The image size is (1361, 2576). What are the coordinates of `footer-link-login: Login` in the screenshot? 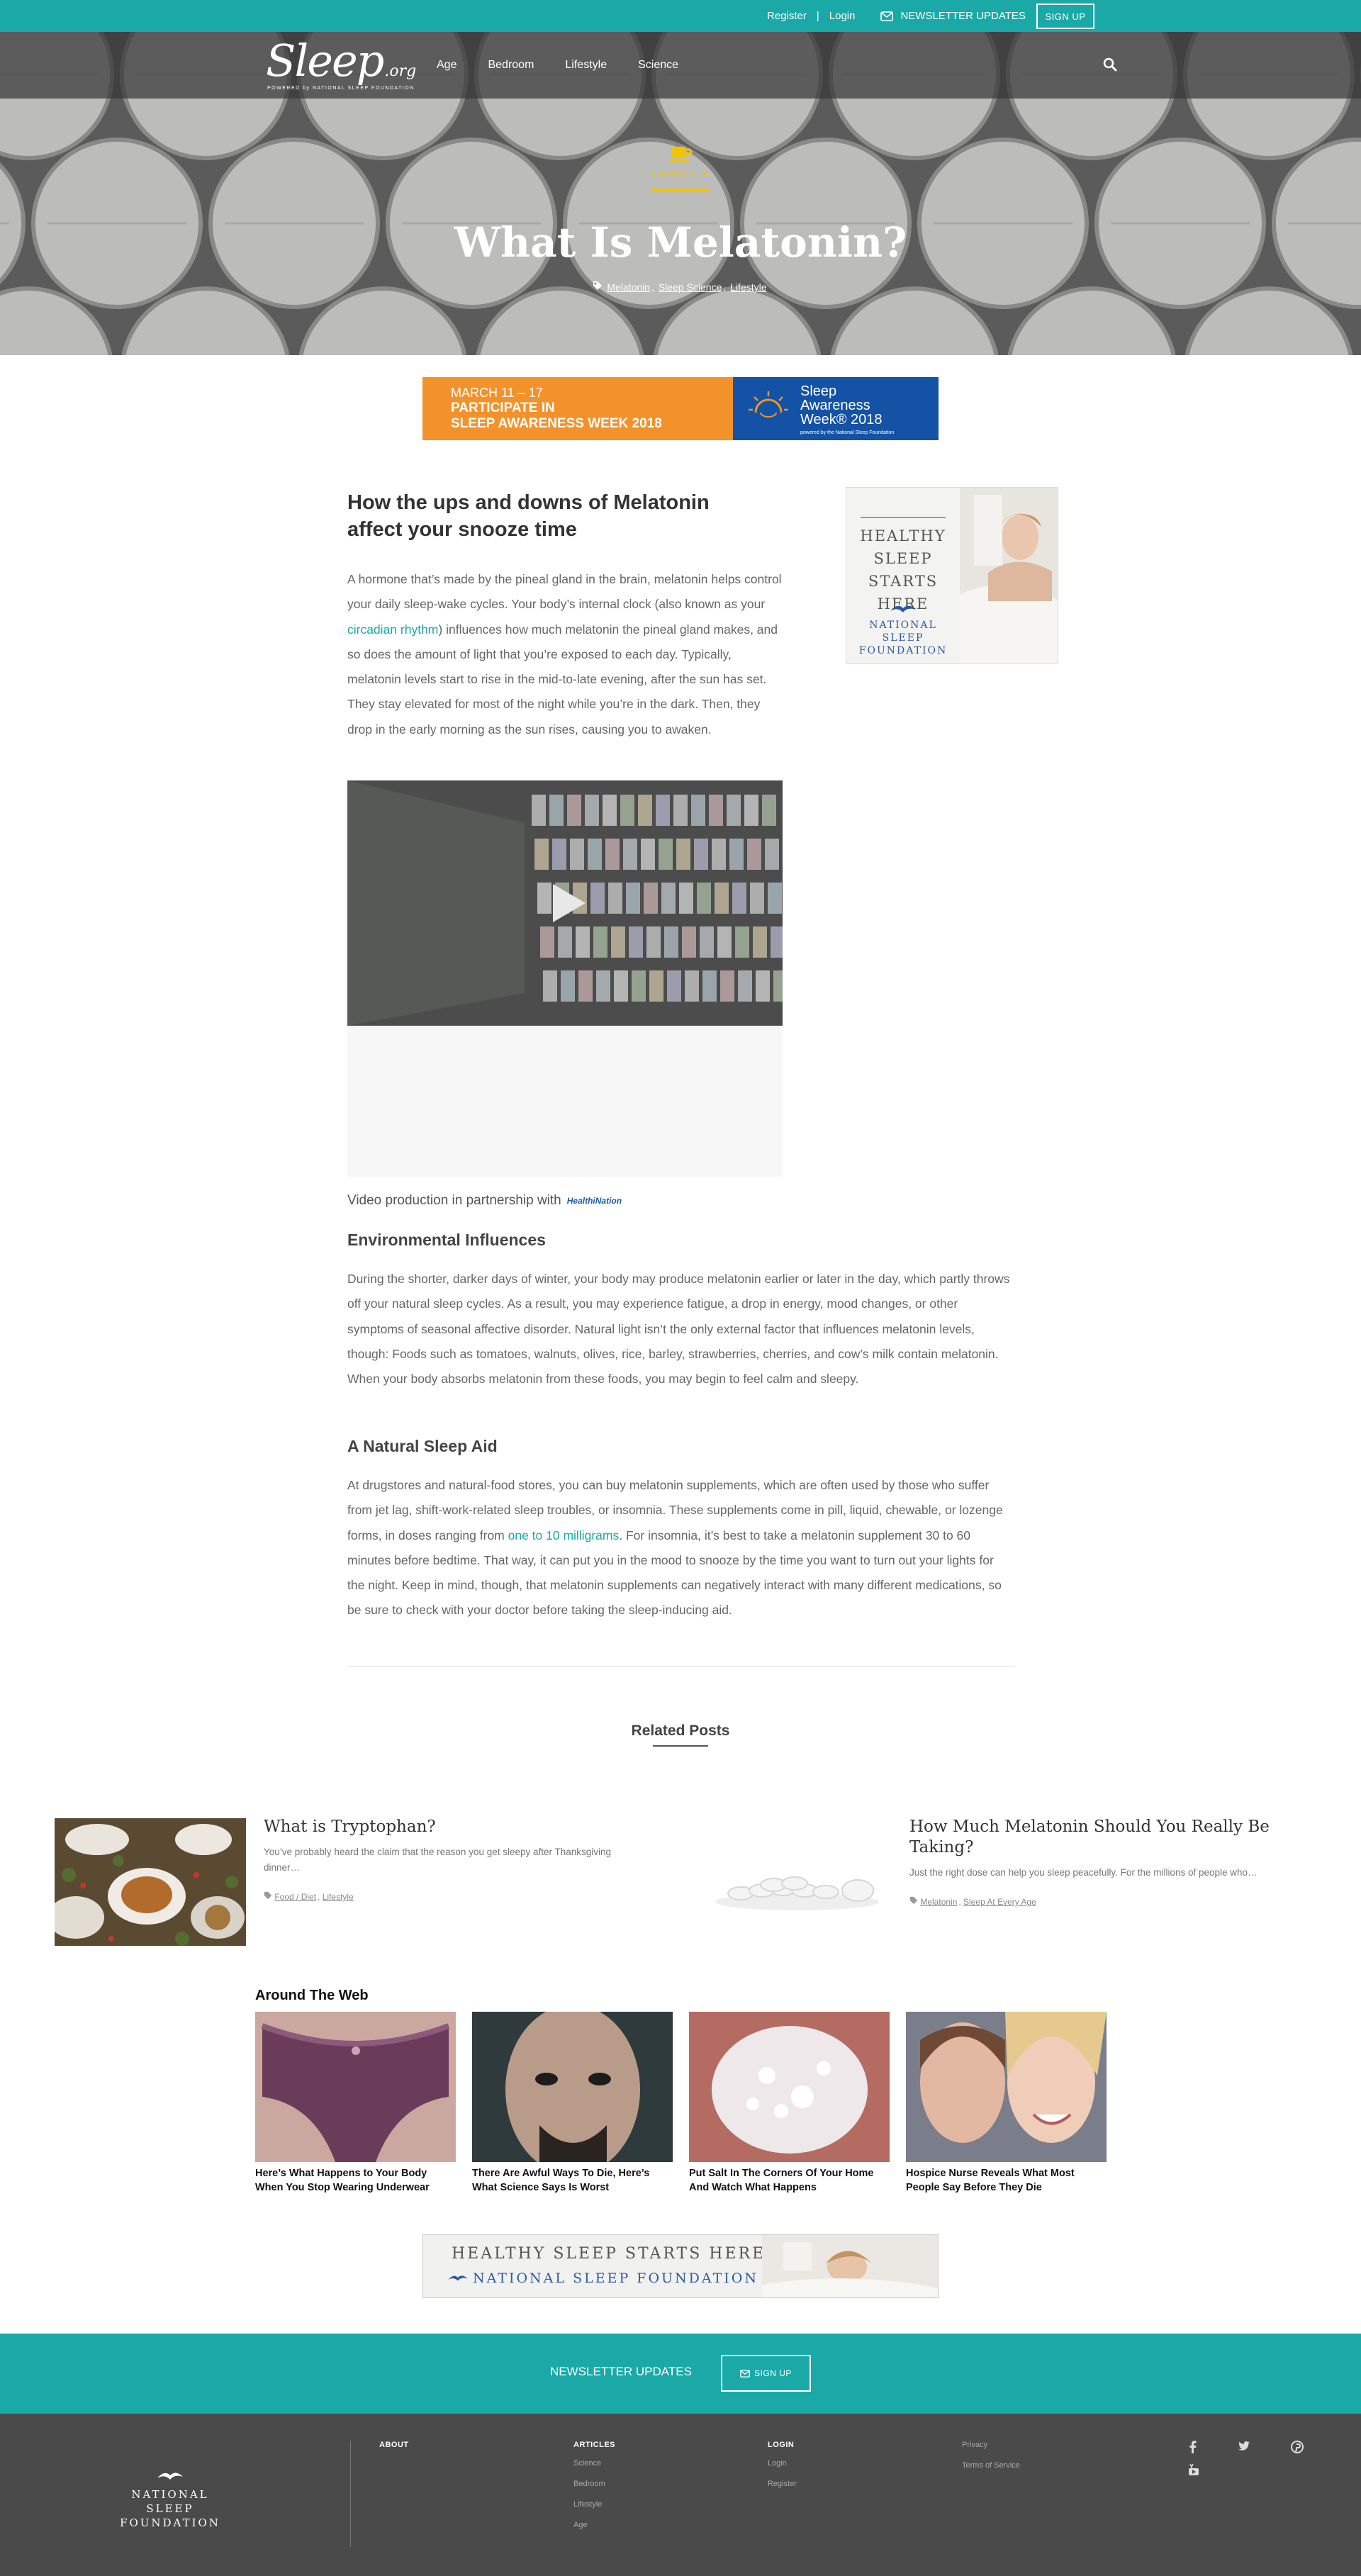 It's located at (782, 2463).